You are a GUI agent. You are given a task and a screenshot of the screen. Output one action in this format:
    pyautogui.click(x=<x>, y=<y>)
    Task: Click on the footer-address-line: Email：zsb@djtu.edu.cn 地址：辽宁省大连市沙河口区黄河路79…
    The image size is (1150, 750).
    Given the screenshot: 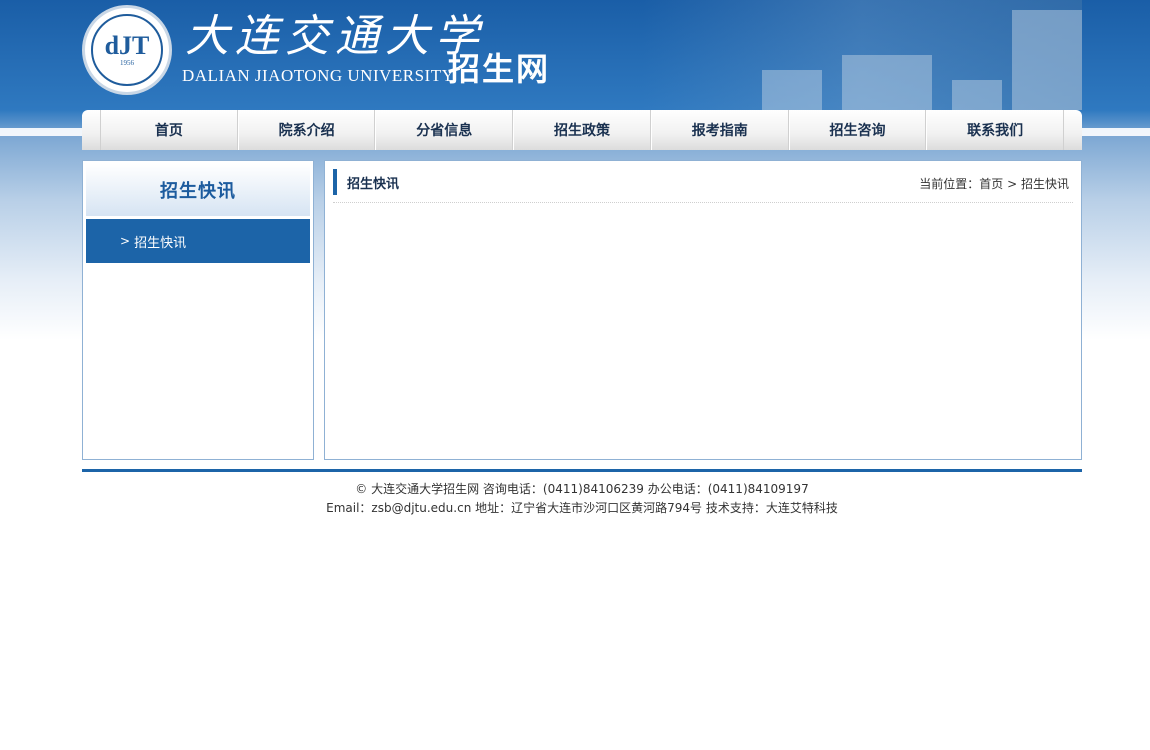 What is the action you would take?
    pyautogui.click(x=582, y=508)
    